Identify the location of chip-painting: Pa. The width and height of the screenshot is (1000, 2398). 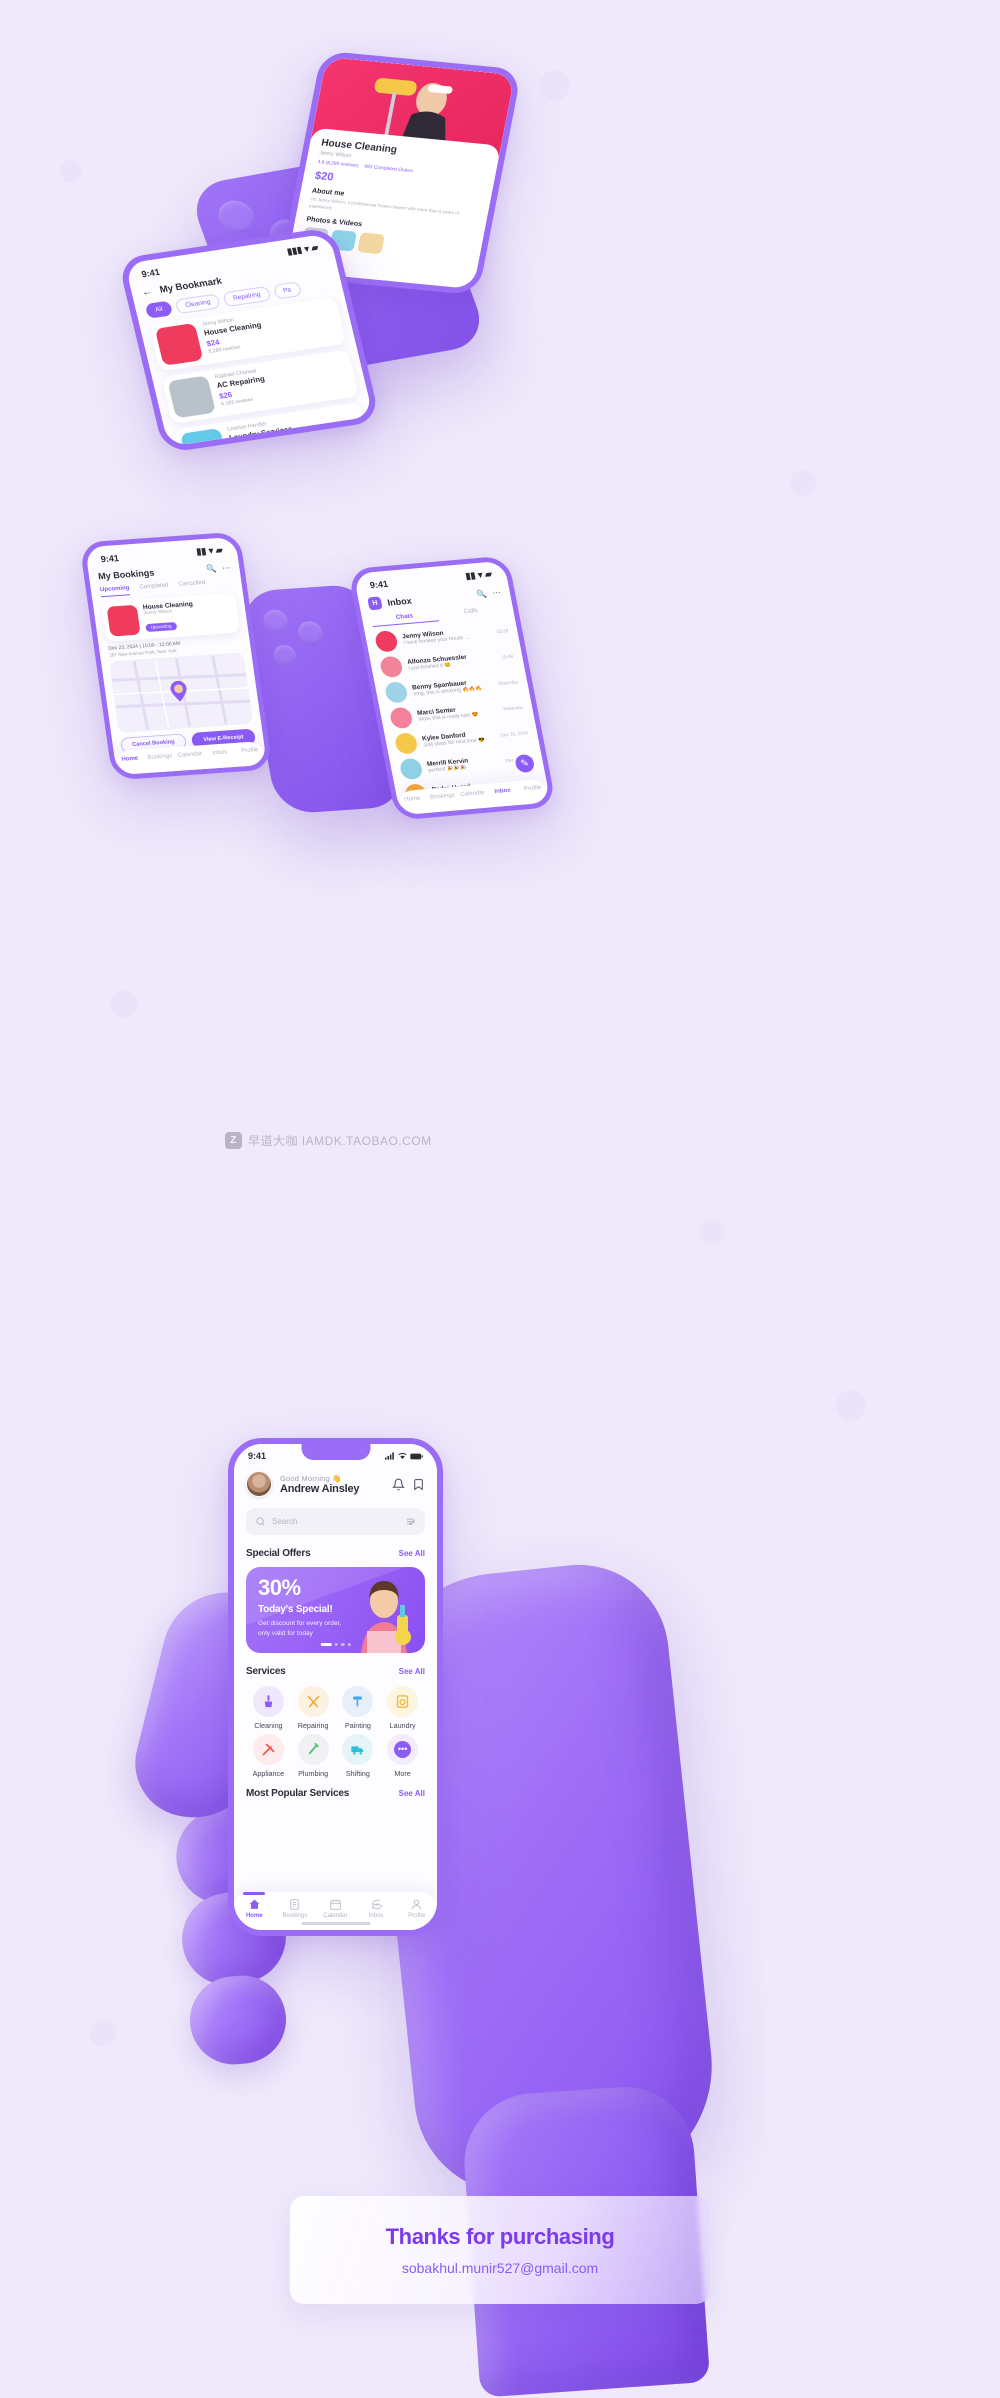
(287, 290).